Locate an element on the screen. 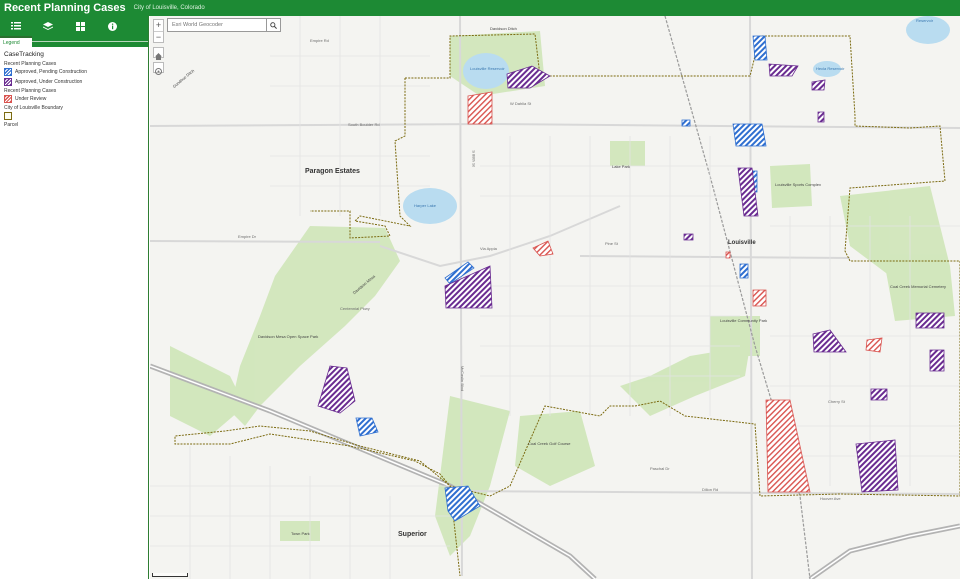 This screenshot has height=579, width=960. zoom-in-button: + is located at coordinates (158, 25).